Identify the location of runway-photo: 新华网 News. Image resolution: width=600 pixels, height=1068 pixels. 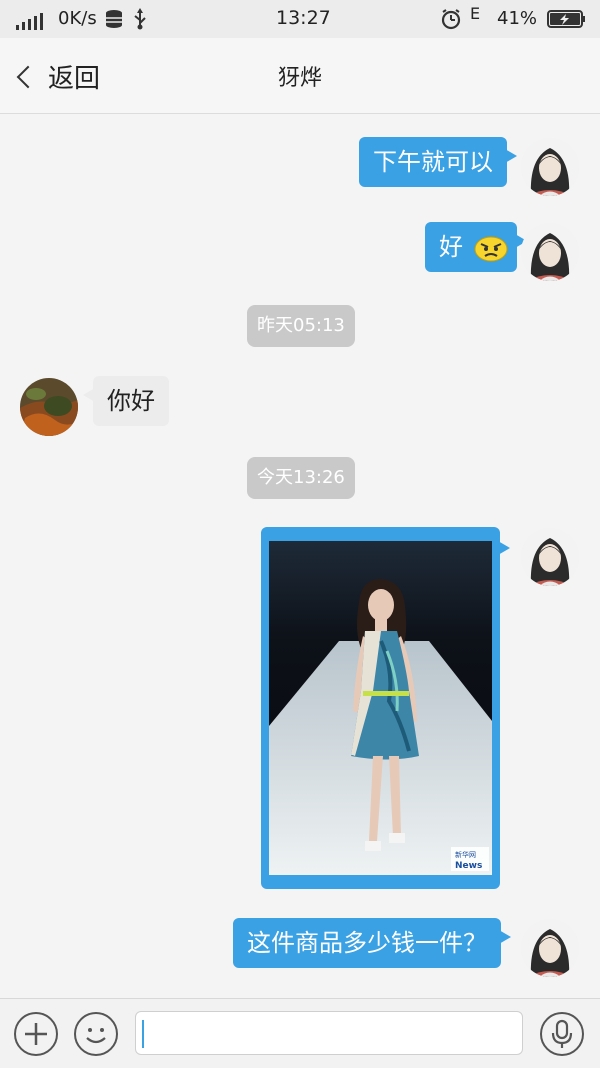
(380, 708).